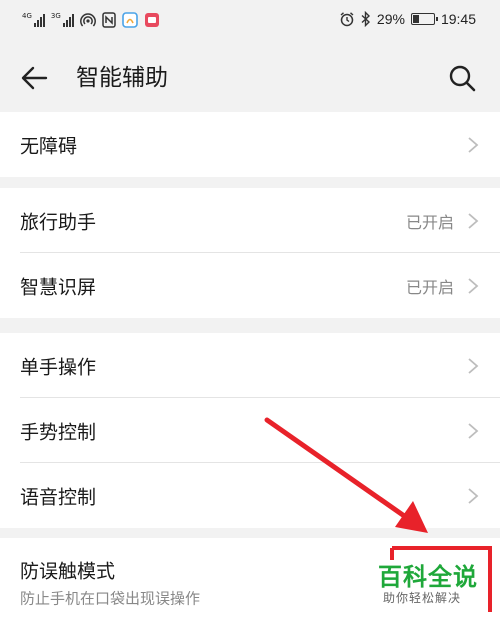 The image size is (500, 617). I want to click on setting-item-label: 单手操作, so click(58, 367).